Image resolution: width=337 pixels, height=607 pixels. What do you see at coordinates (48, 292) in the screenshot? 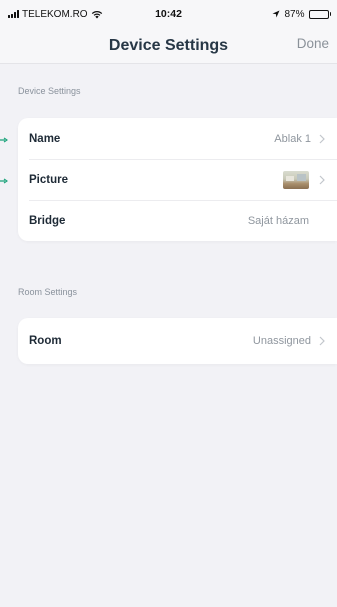
I see `section-header-room-settings: Room Settings` at bounding box center [48, 292].